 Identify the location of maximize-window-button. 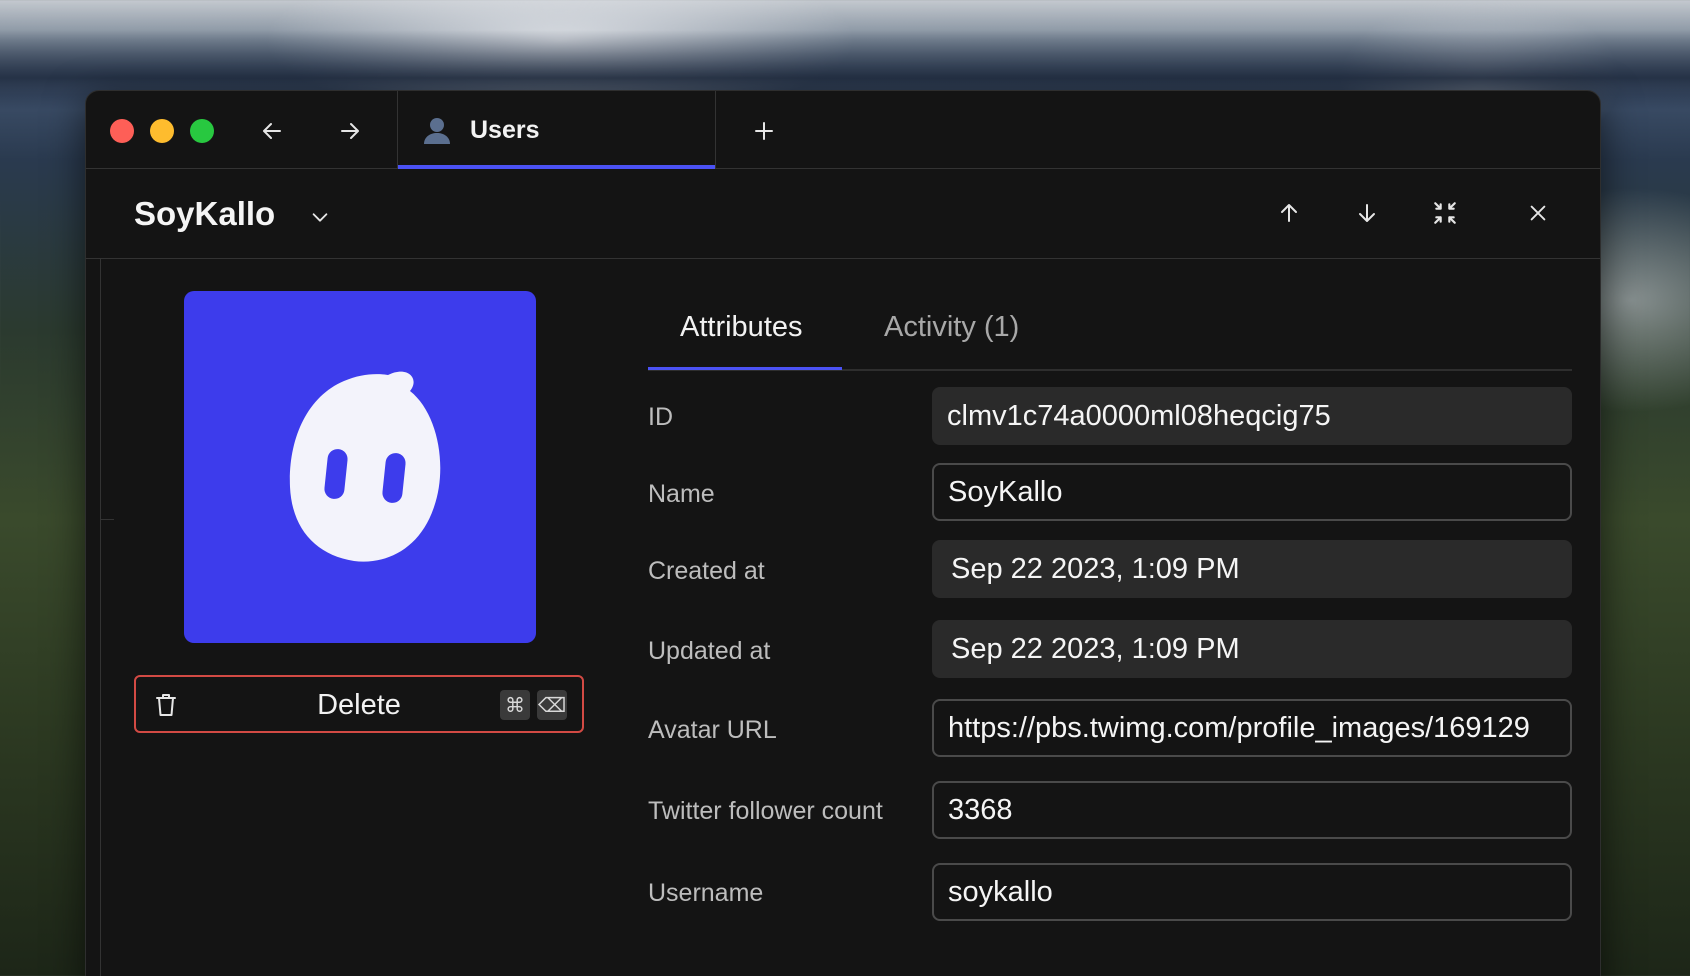
(202, 131).